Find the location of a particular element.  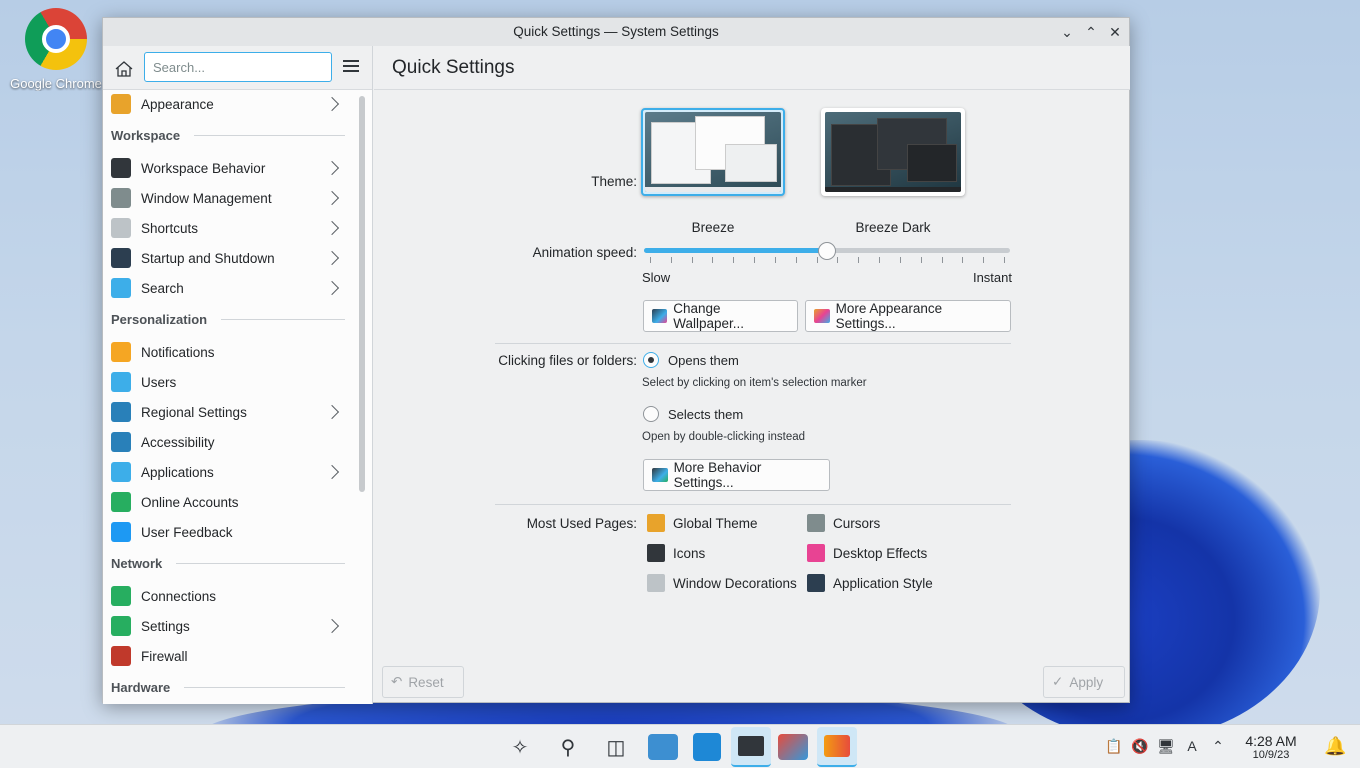

sidebar-item-connections: Connections is located at coordinates (226, 596).